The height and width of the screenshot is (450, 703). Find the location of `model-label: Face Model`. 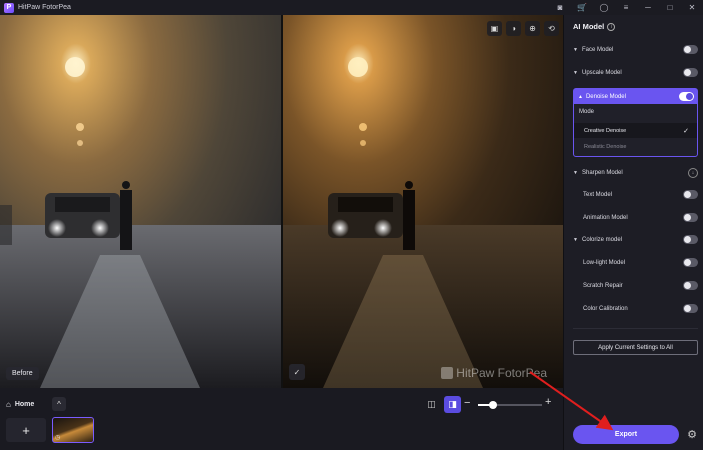

model-label: Face Model is located at coordinates (598, 50).